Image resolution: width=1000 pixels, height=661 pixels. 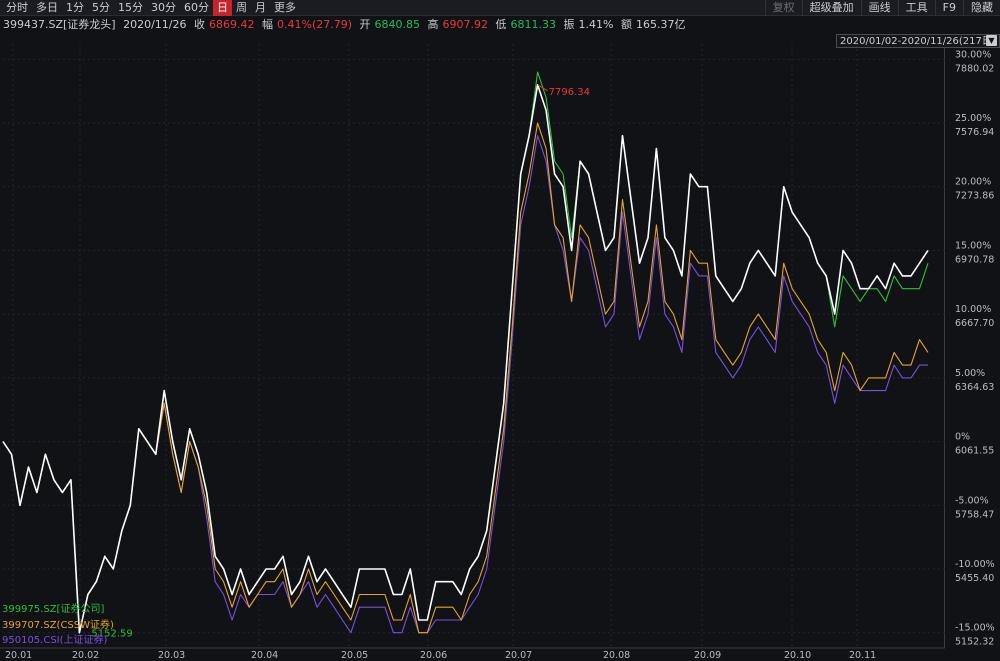 I want to click on y-tick-price-label: 7273.86, so click(x=974, y=196).